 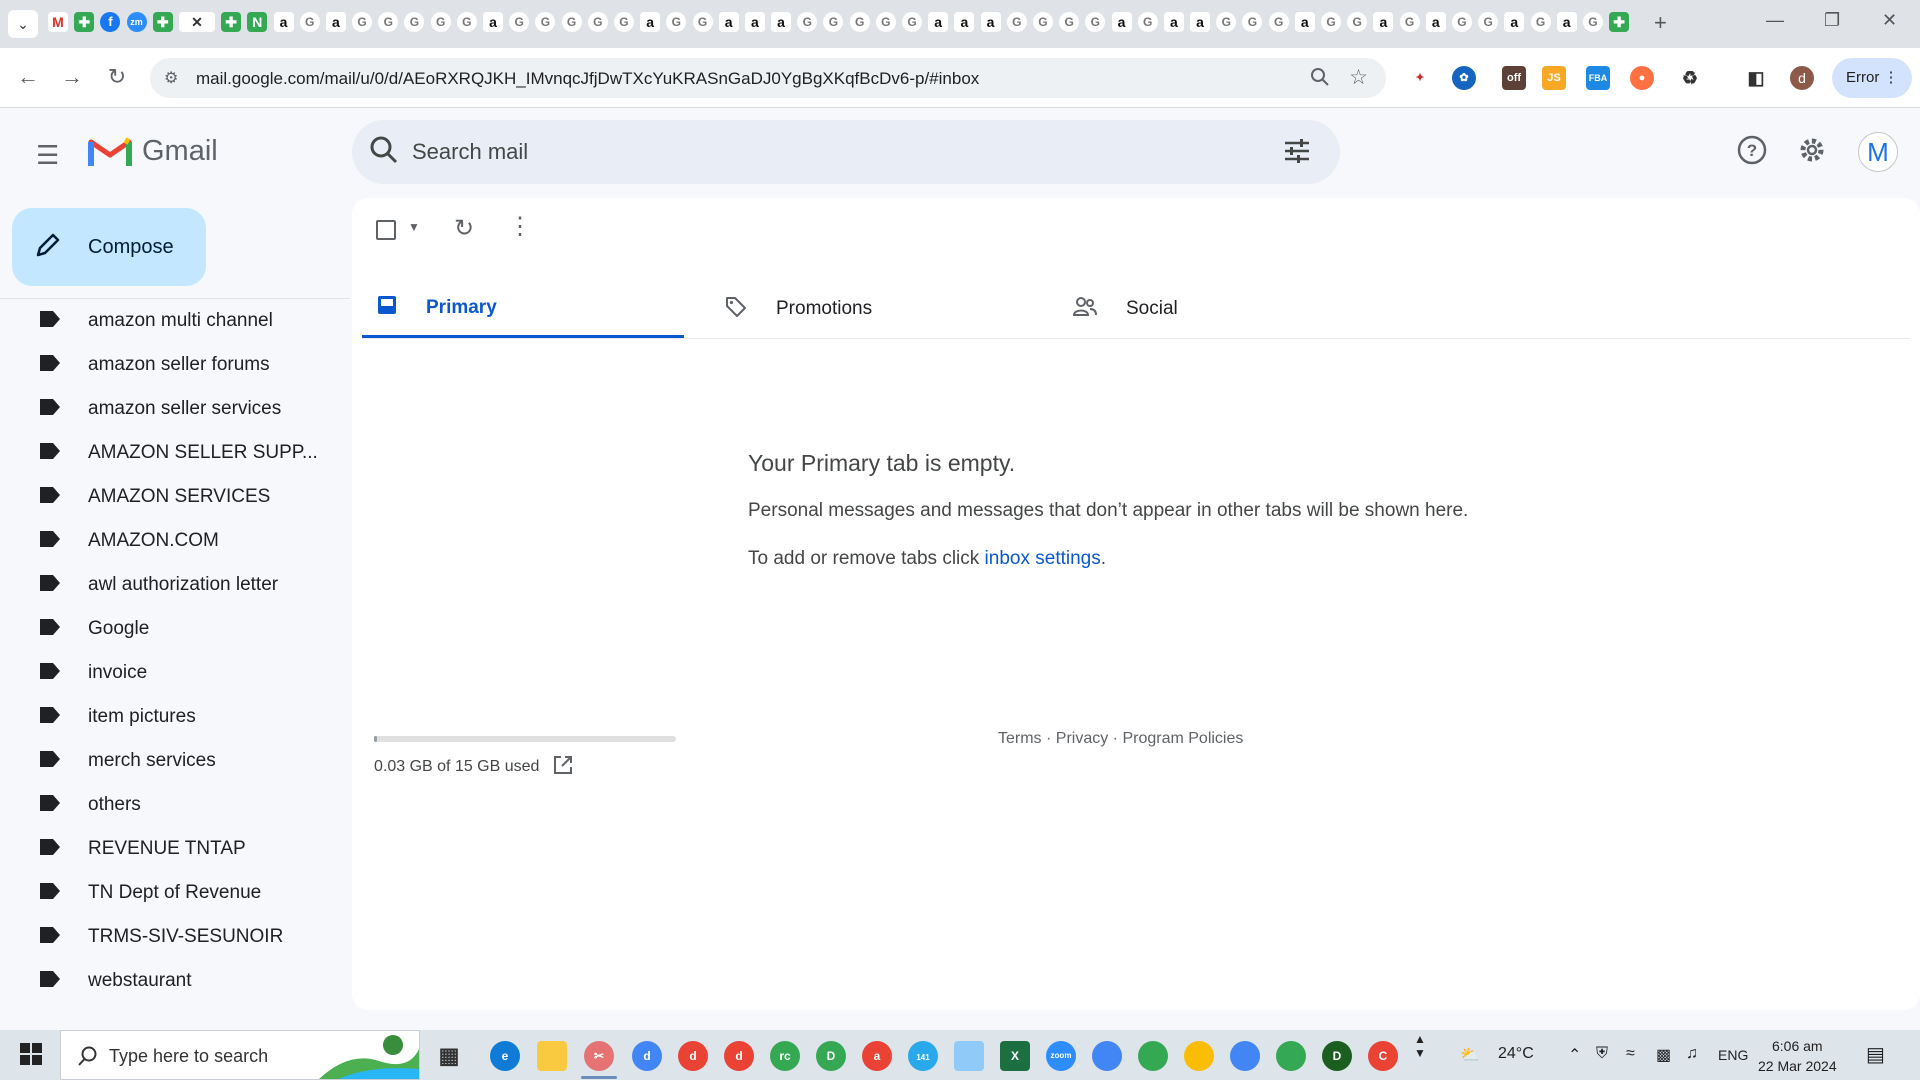 What do you see at coordinates (175, 893) in the screenshot?
I see `sidebar-label-item: TN Dept of Revenue` at bounding box center [175, 893].